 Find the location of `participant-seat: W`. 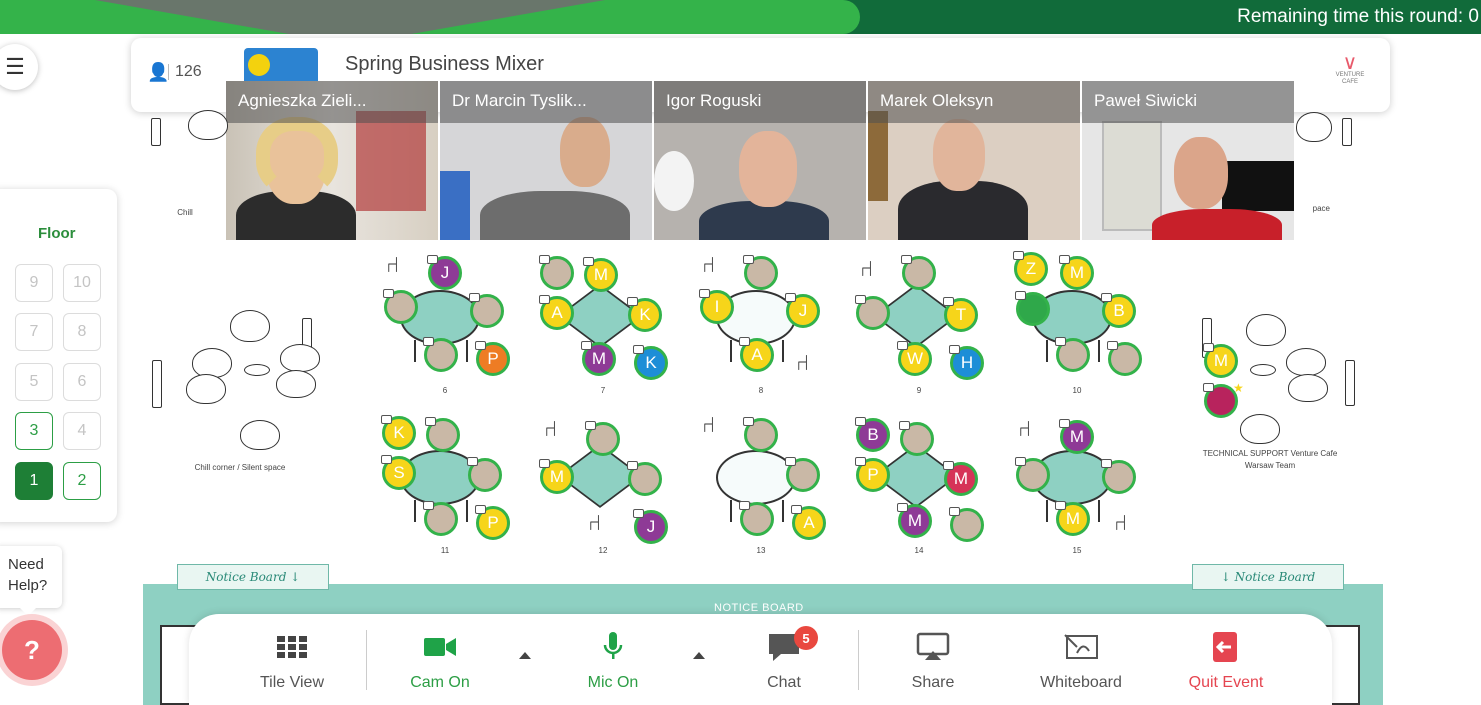

participant-seat: W is located at coordinates (914, 358).